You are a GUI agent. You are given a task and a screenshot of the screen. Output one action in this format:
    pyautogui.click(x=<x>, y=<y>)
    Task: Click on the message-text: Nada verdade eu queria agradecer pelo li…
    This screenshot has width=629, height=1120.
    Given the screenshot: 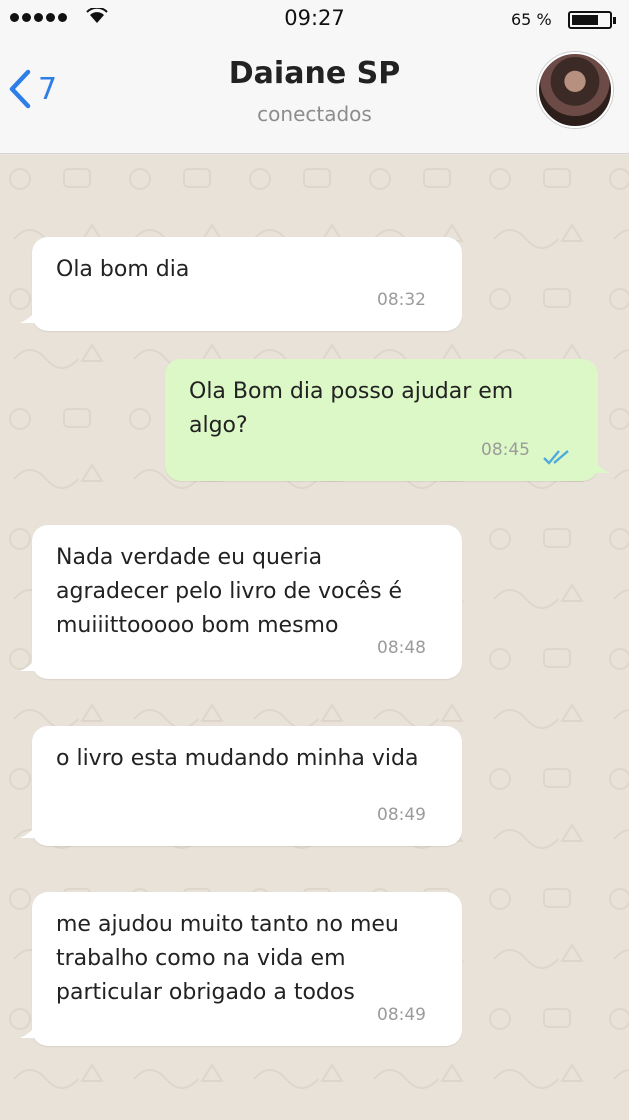 What is the action you would take?
    pyautogui.click(x=229, y=591)
    